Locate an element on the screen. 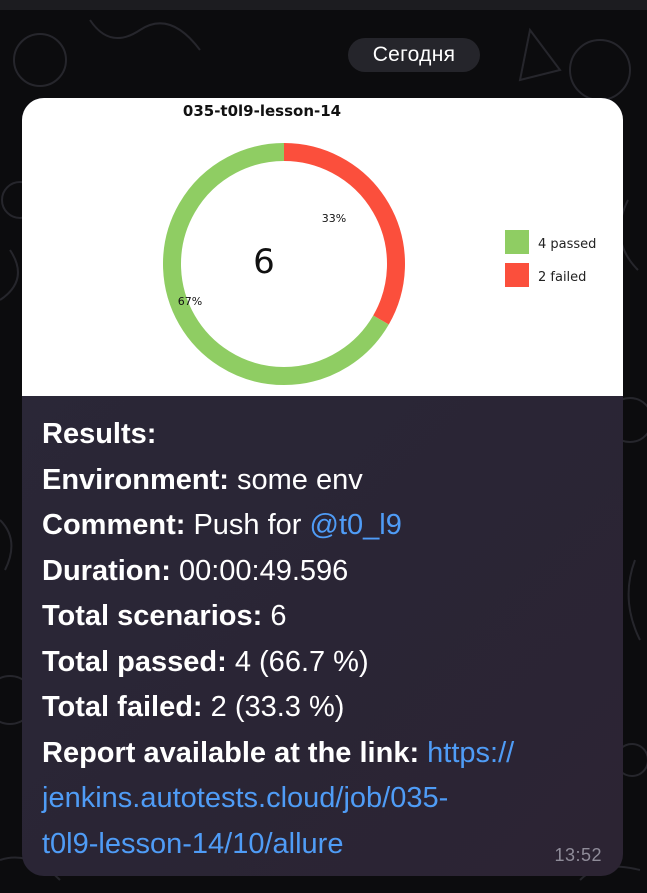 This screenshot has height=893, width=647. report-link-part2: jenkins.autotests.cloud/job/035- is located at coordinates (245, 798).